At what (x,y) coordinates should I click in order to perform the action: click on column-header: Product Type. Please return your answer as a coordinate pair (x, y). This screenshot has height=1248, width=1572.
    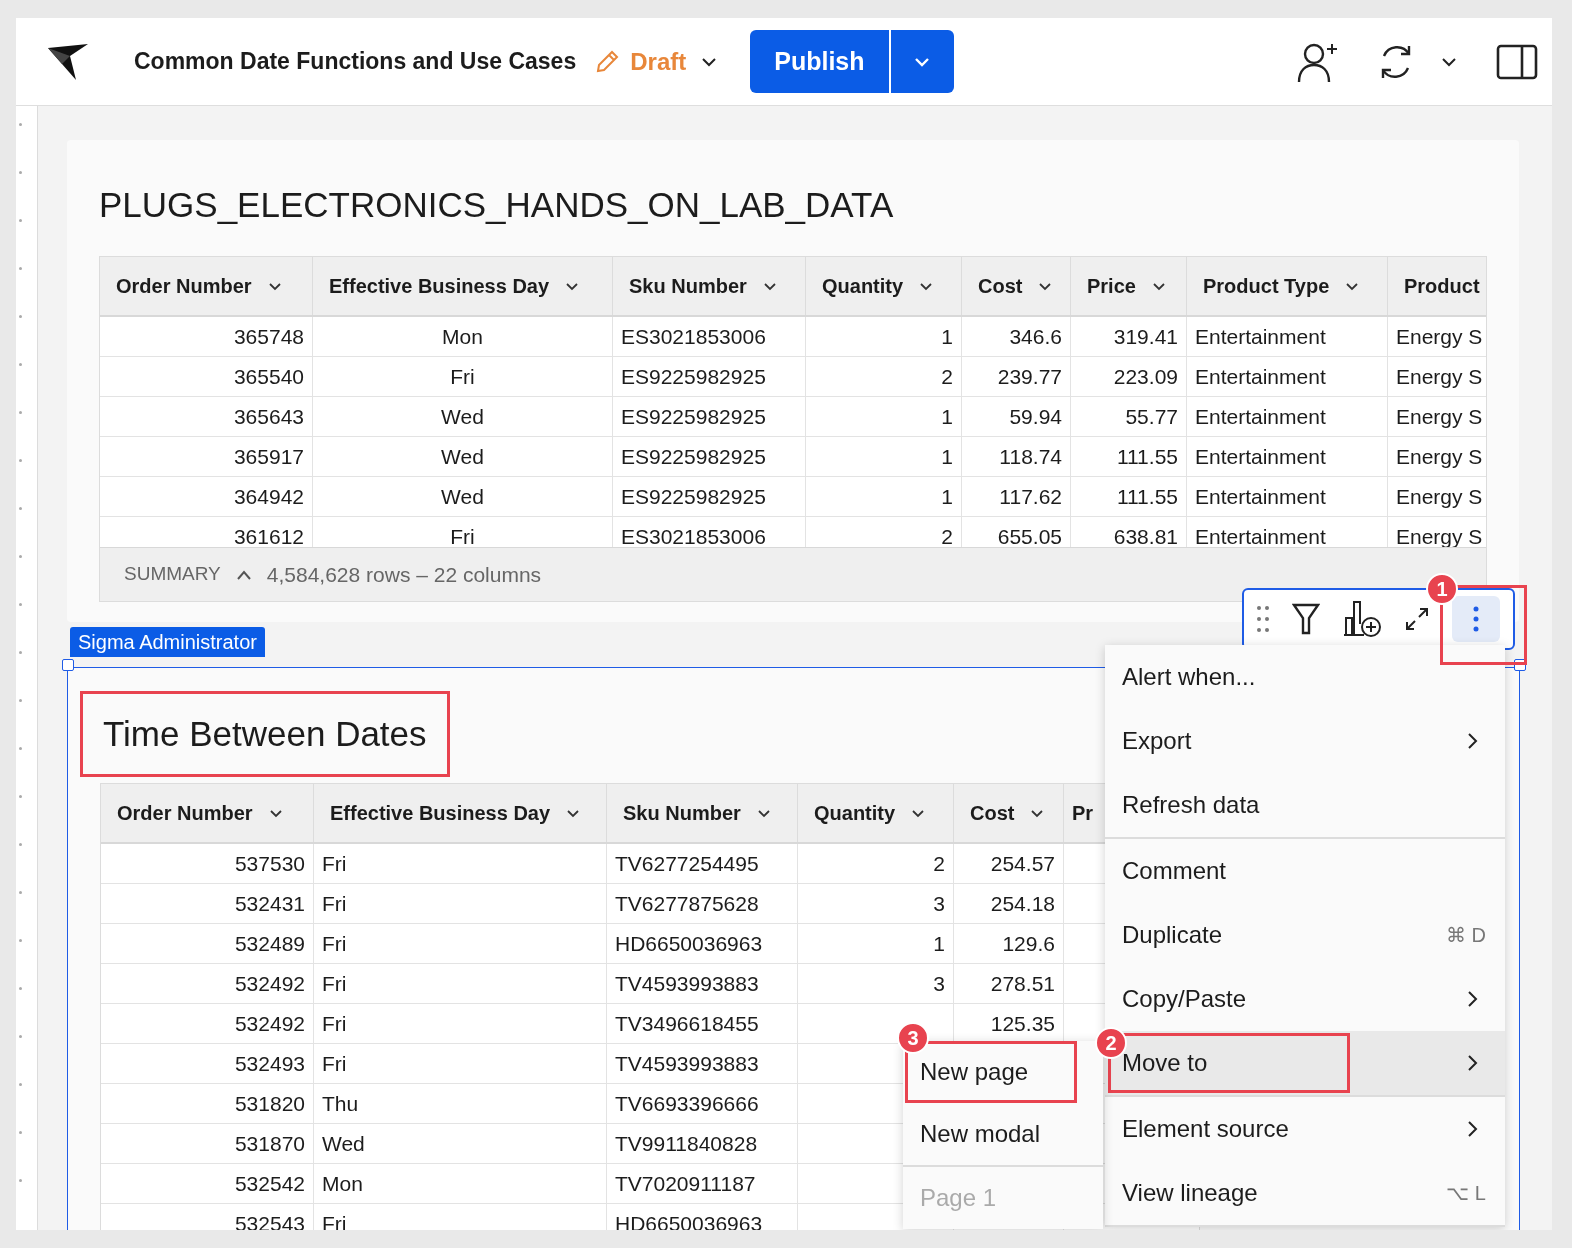
    Looking at the image, I should click on (1266, 286).